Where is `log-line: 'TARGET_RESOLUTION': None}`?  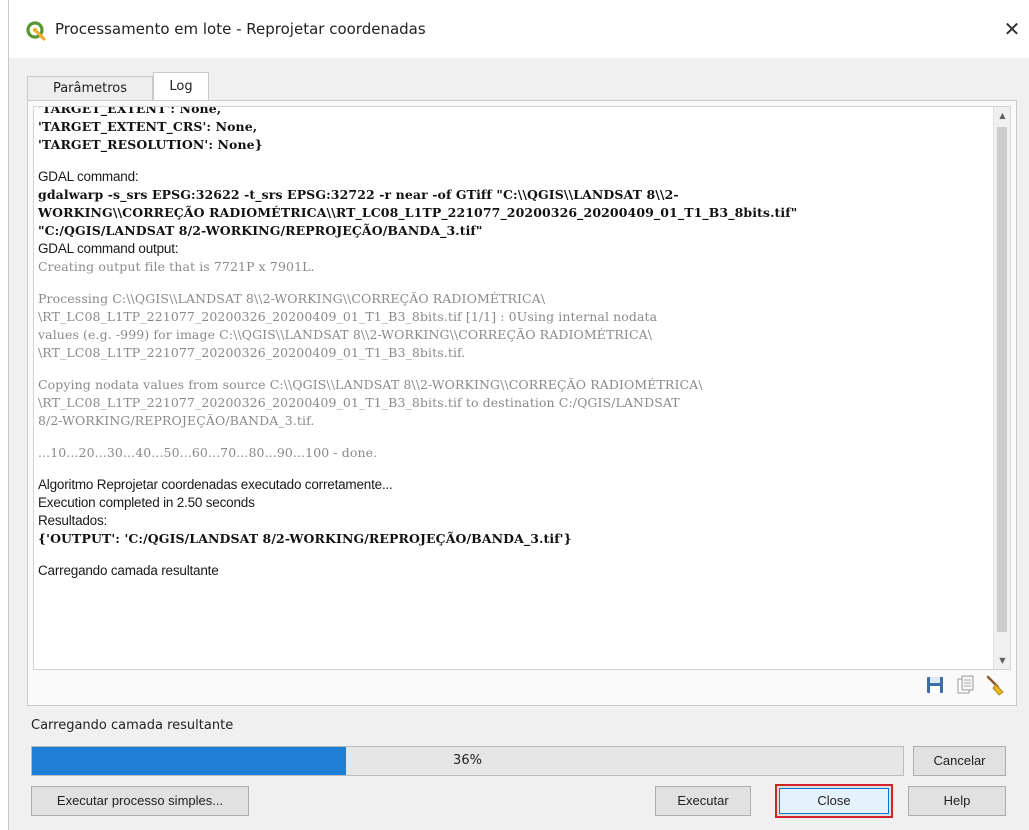
log-line: 'TARGET_RESOLUTION': None} is located at coordinates (150, 144).